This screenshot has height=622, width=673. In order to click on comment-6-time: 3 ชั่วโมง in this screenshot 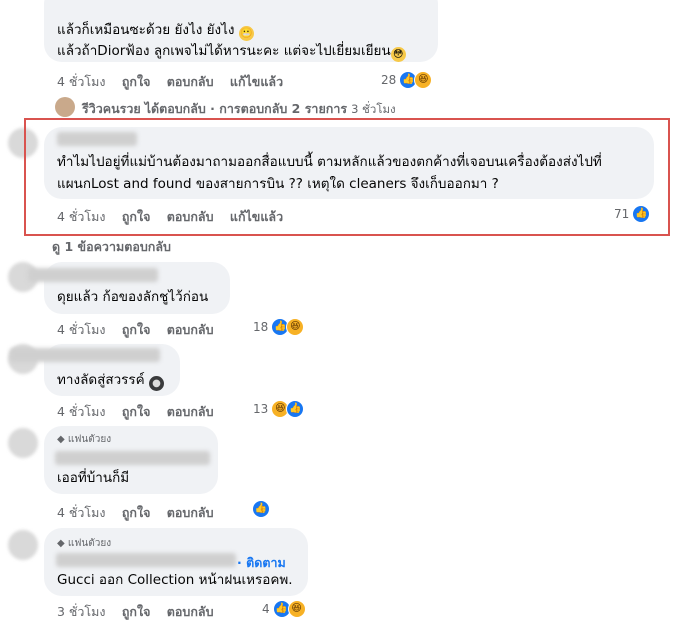, I will do `click(81, 612)`.